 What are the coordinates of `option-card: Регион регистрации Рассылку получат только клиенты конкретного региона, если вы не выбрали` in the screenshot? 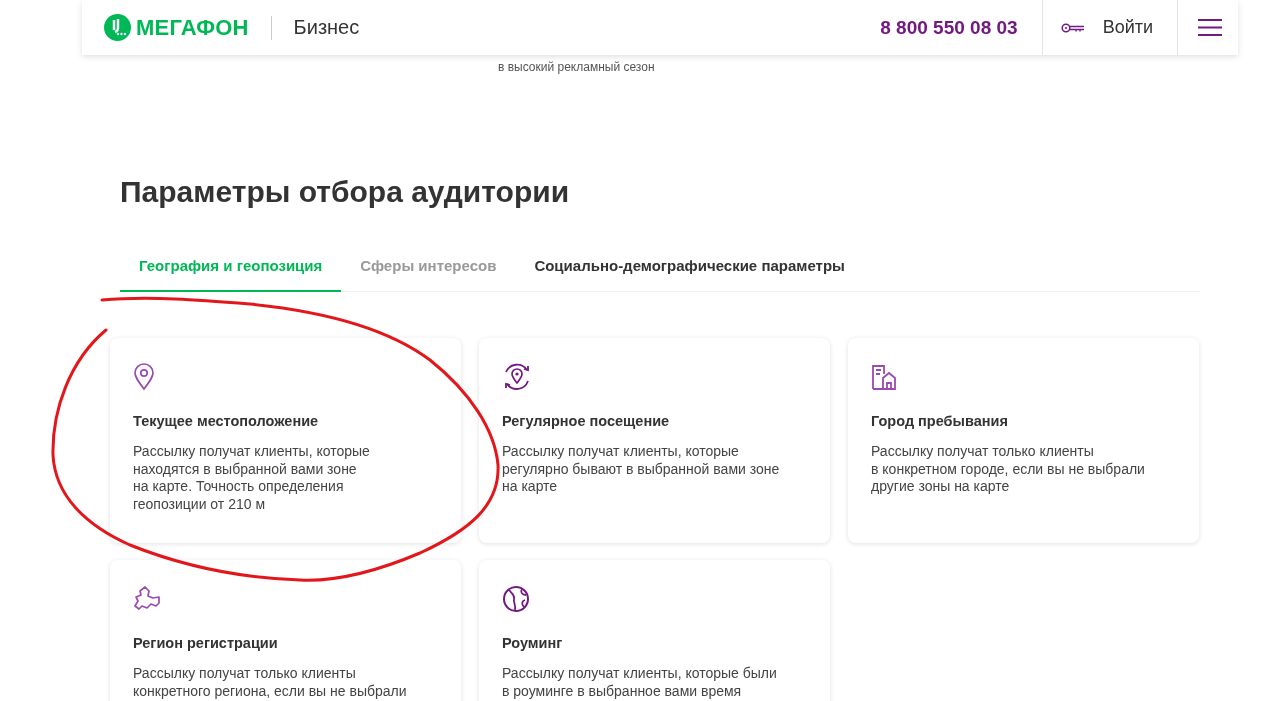 It's located at (285, 630).